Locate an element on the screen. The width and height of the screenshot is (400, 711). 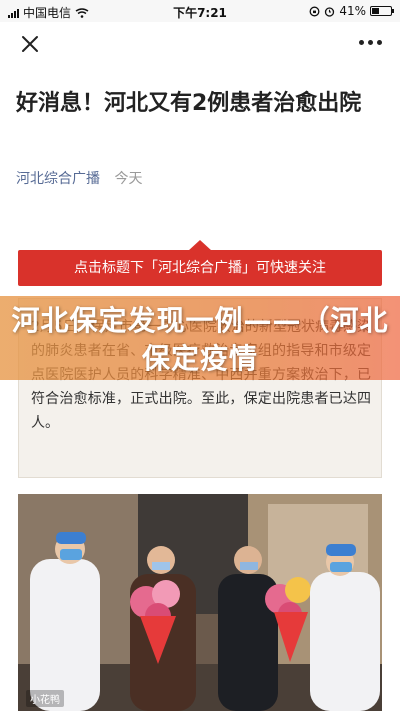
overlay-headline: 河北保定发现一例——（河北保定疫情 is located at coordinates (200, 338).